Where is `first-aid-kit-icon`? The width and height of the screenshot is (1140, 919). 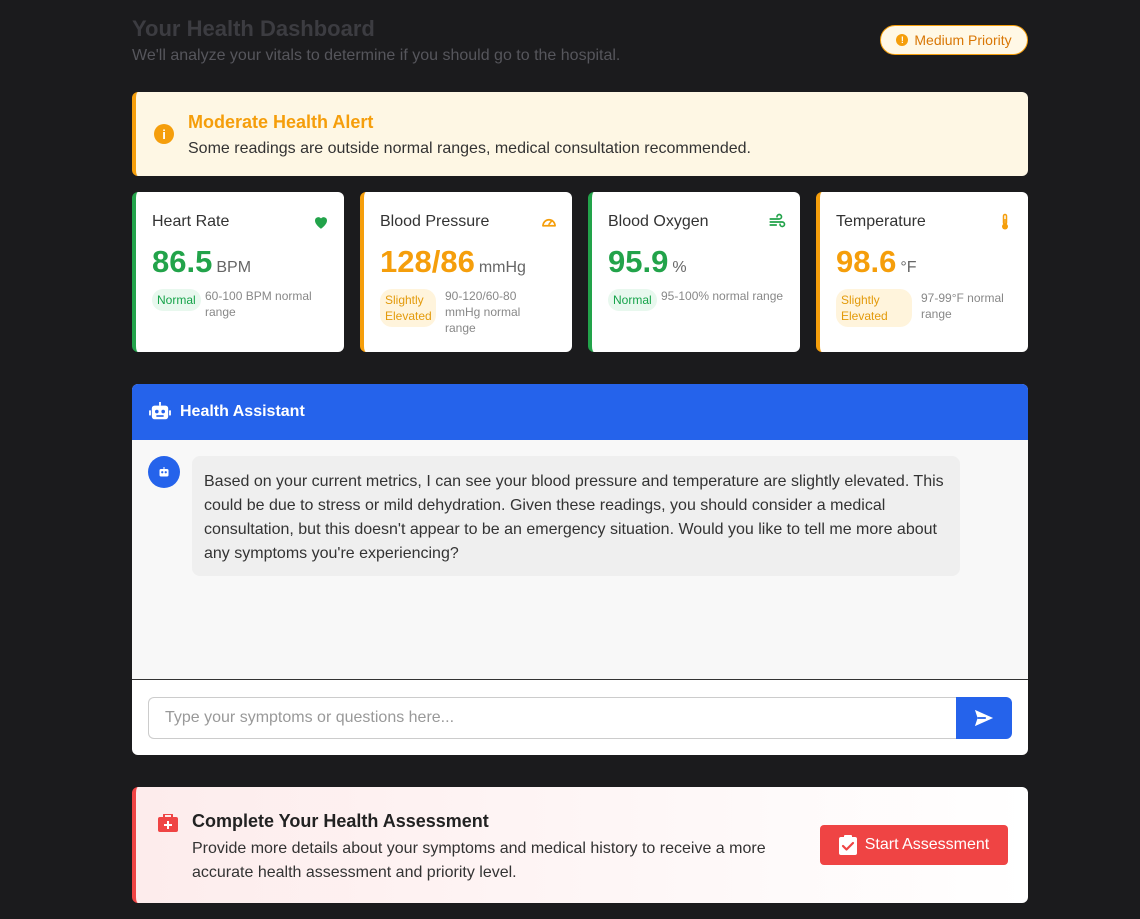
first-aid-kit-icon is located at coordinates (168, 823).